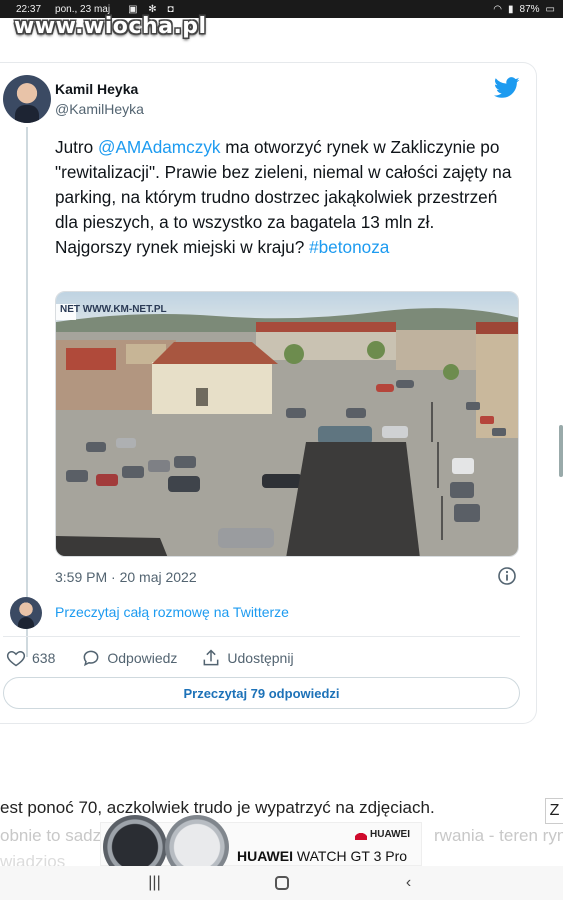 This screenshot has width=563, height=900. I want to click on tweet-text-prefix: Jutro, so click(76, 147).